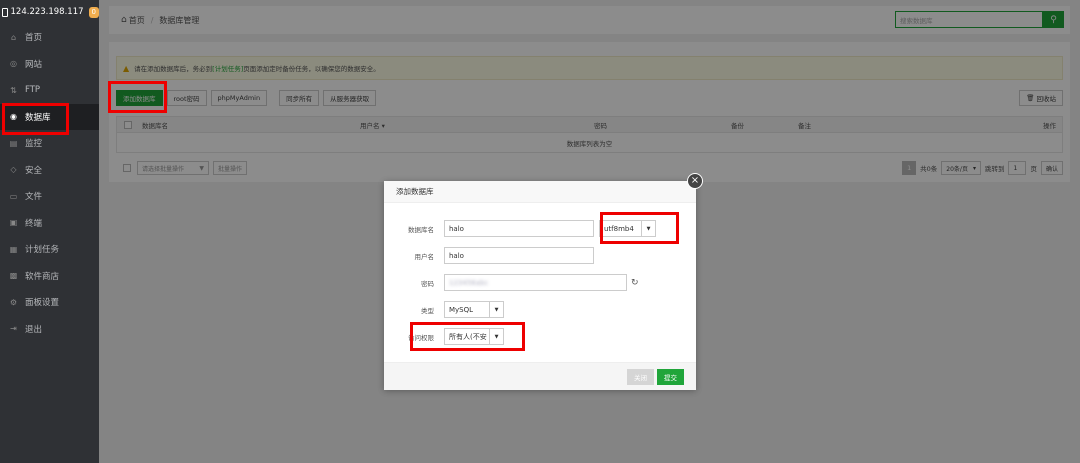 Image resolution: width=1080 pixels, height=463 pixels. What do you see at coordinates (13, 329) in the screenshot?
I see `logout-icon: ⇥` at bounding box center [13, 329].